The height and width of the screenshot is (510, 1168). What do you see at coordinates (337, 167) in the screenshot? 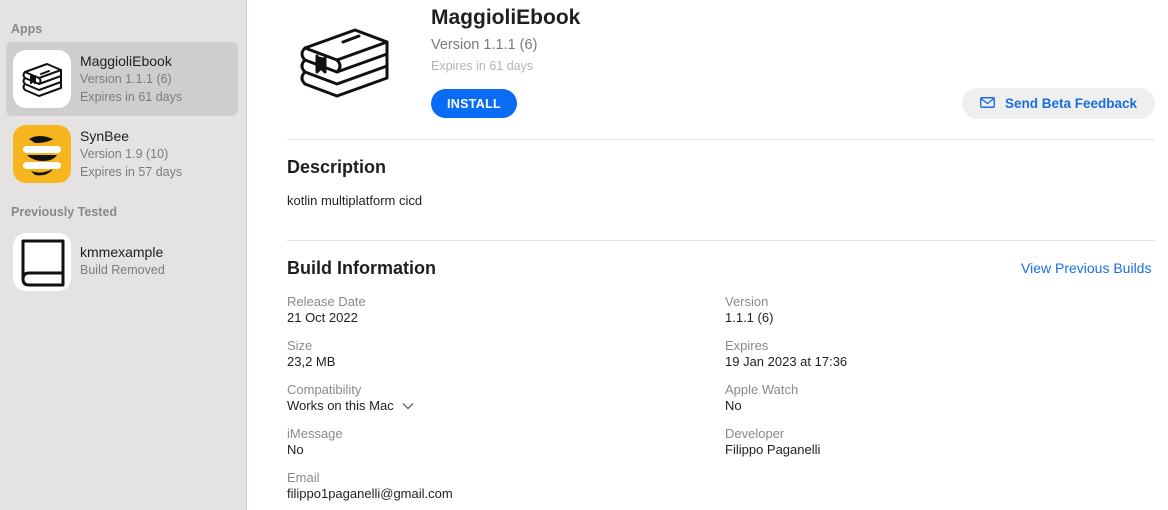
I see `description-heading: Description` at bounding box center [337, 167].